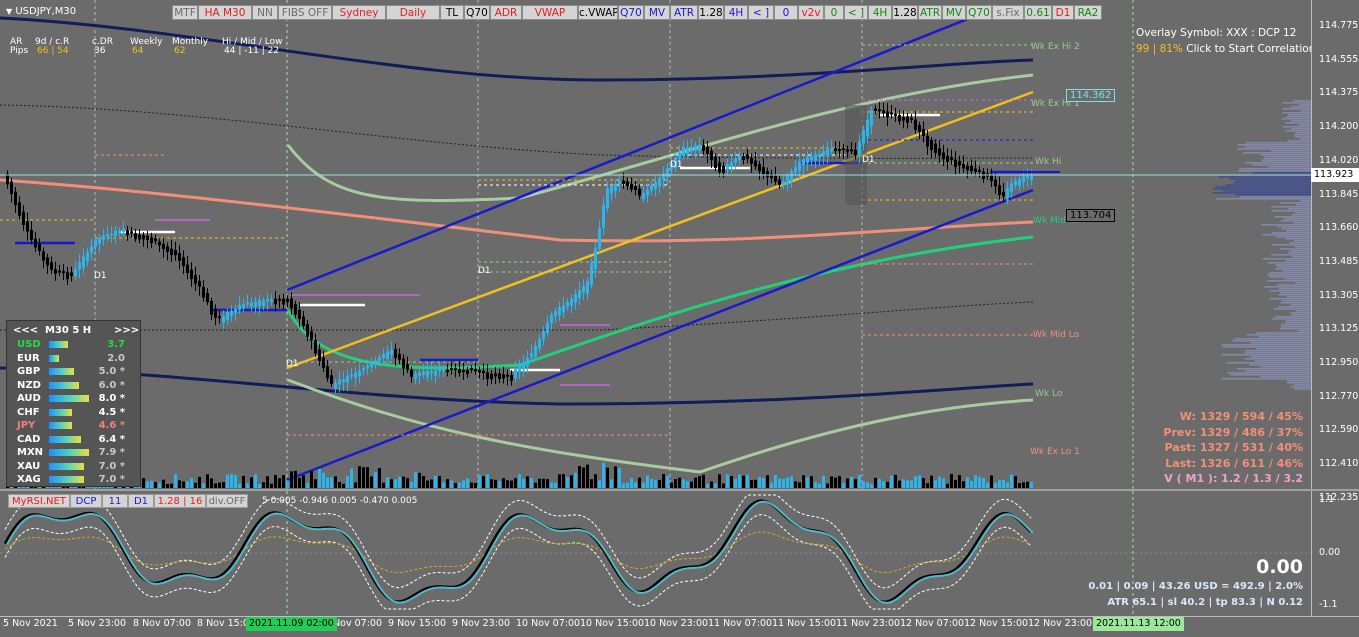 The width and height of the screenshot is (1359, 637). What do you see at coordinates (1088, 12) in the screenshot?
I see `toolbar-button-ra2: RA2` at bounding box center [1088, 12].